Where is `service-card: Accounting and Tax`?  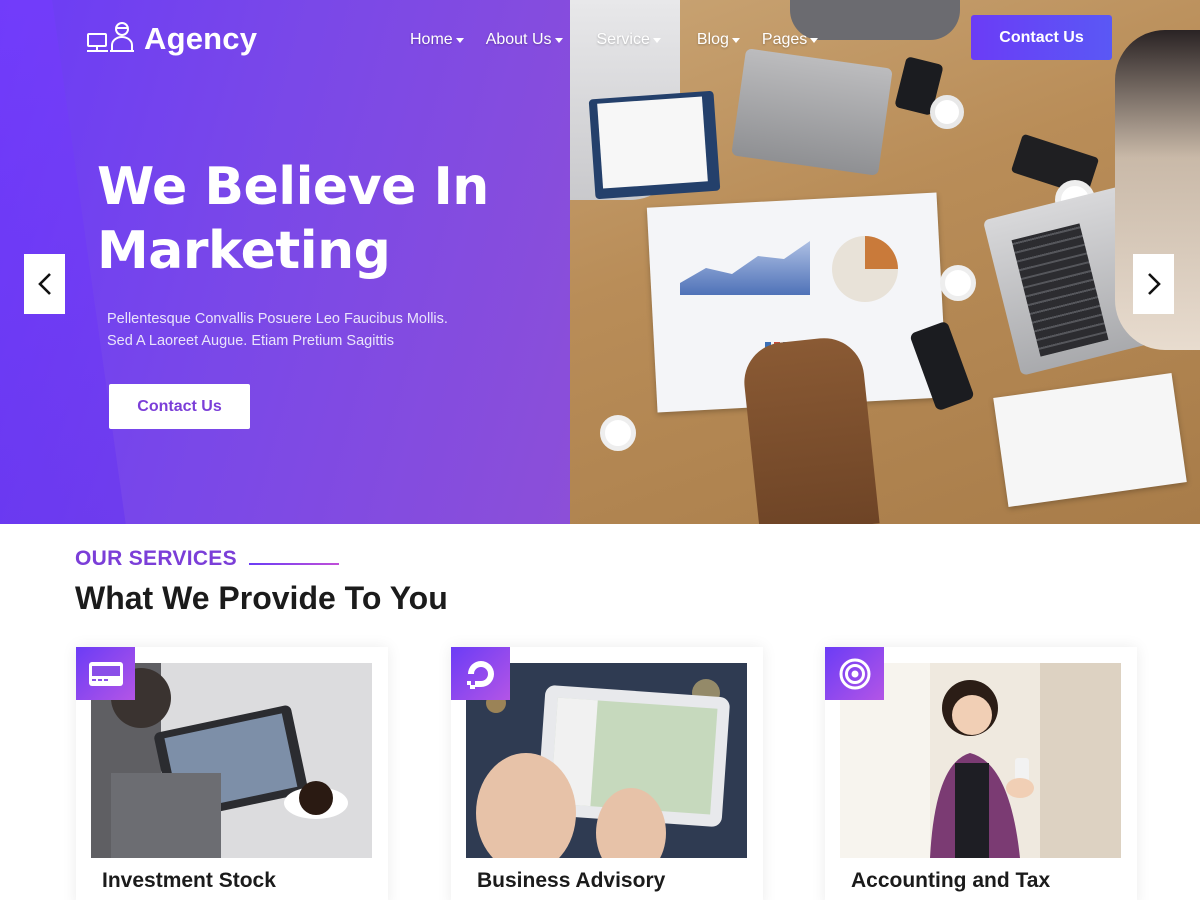 service-card: Accounting and Tax is located at coordinates (981, 773).